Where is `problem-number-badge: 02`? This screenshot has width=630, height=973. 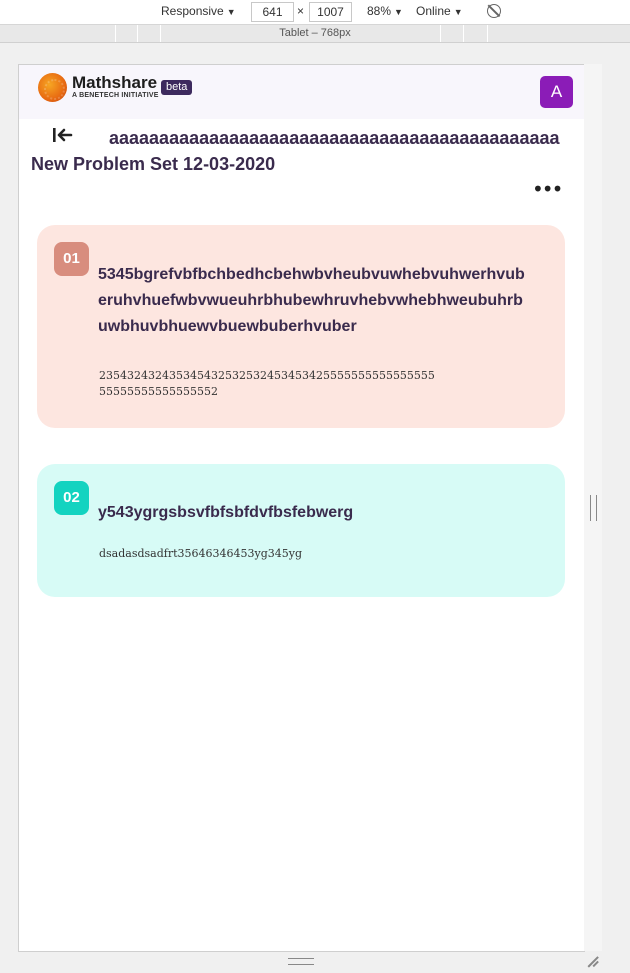
problem-number-badge: 02 is located at coordinates (71, 498).